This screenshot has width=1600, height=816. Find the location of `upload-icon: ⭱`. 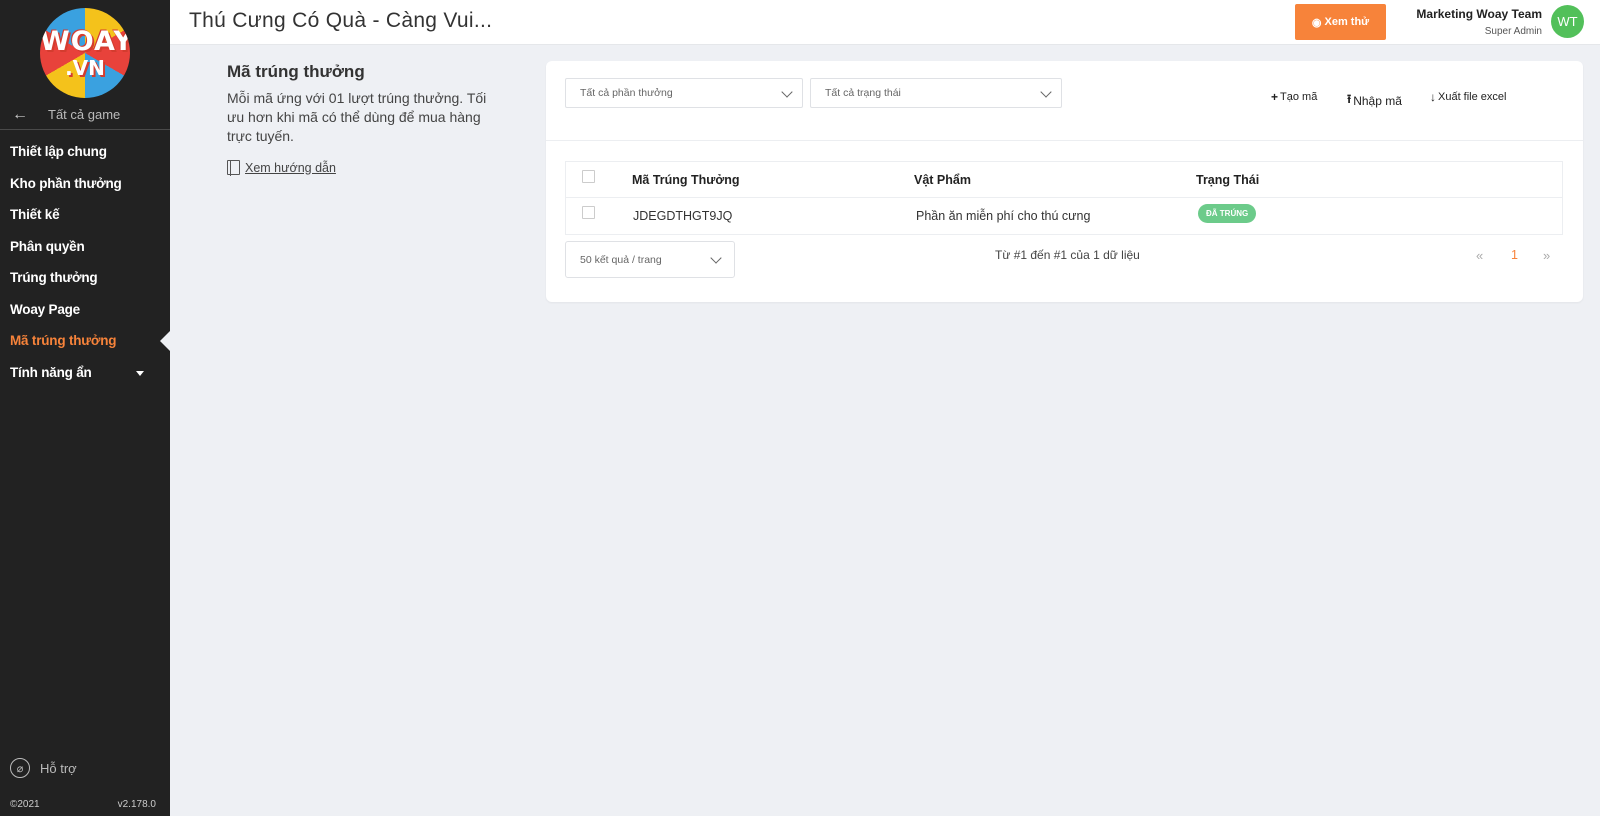

upload-icon: ⭱ is located at coordinates (1349, 99).